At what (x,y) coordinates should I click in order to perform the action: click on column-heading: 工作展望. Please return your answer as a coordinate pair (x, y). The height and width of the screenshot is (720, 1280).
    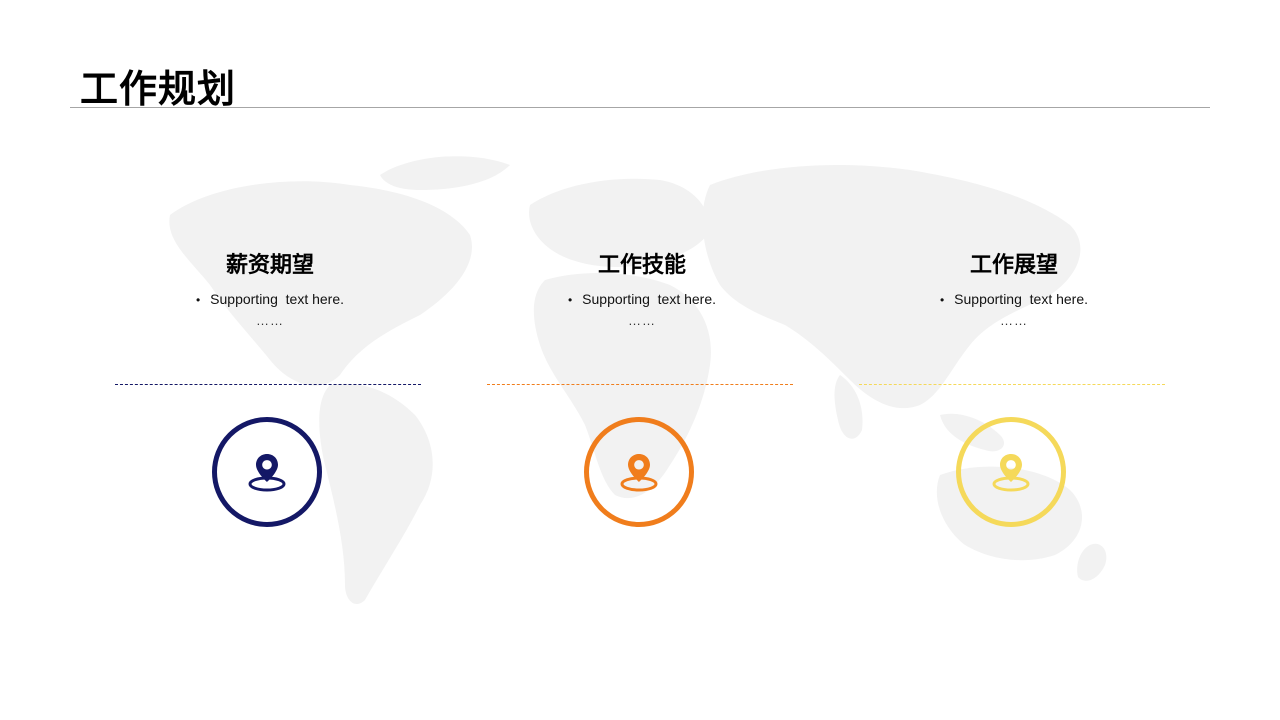
    Looking at the image, I should click on (1013, 265).